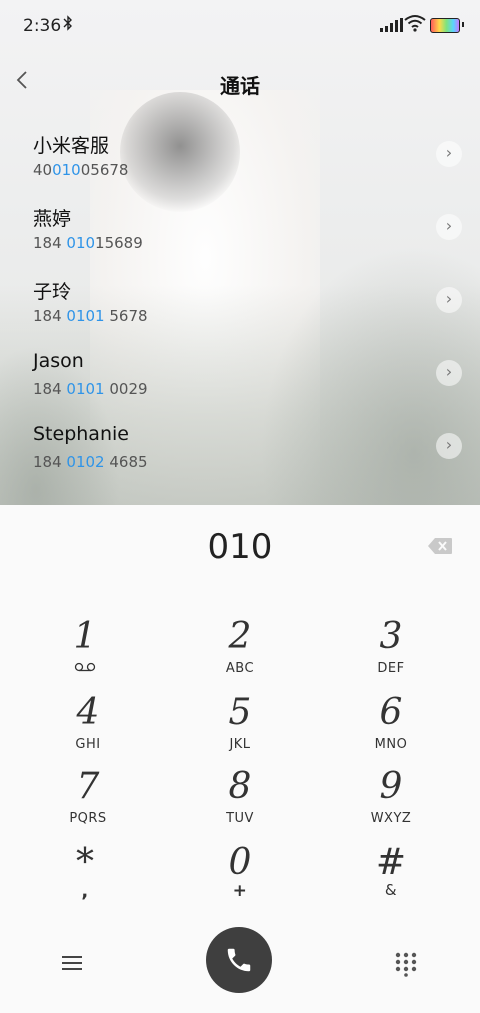 The width and height of the screenshot is (480, 1013). I want to click on status-bar: 2:36, so click(240, 26).